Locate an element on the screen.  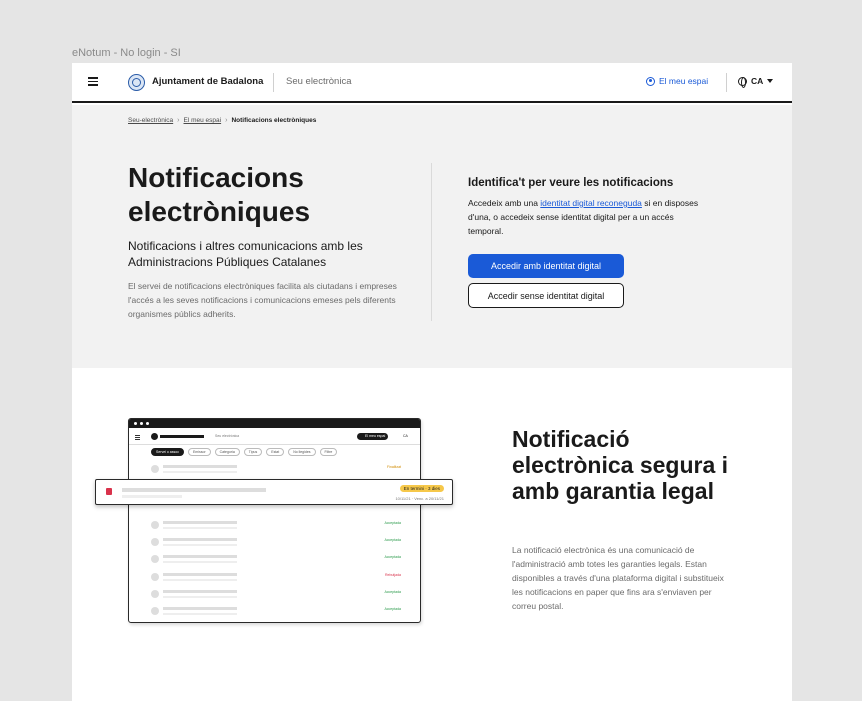
globe-icon is located at coordinates (742, 82).